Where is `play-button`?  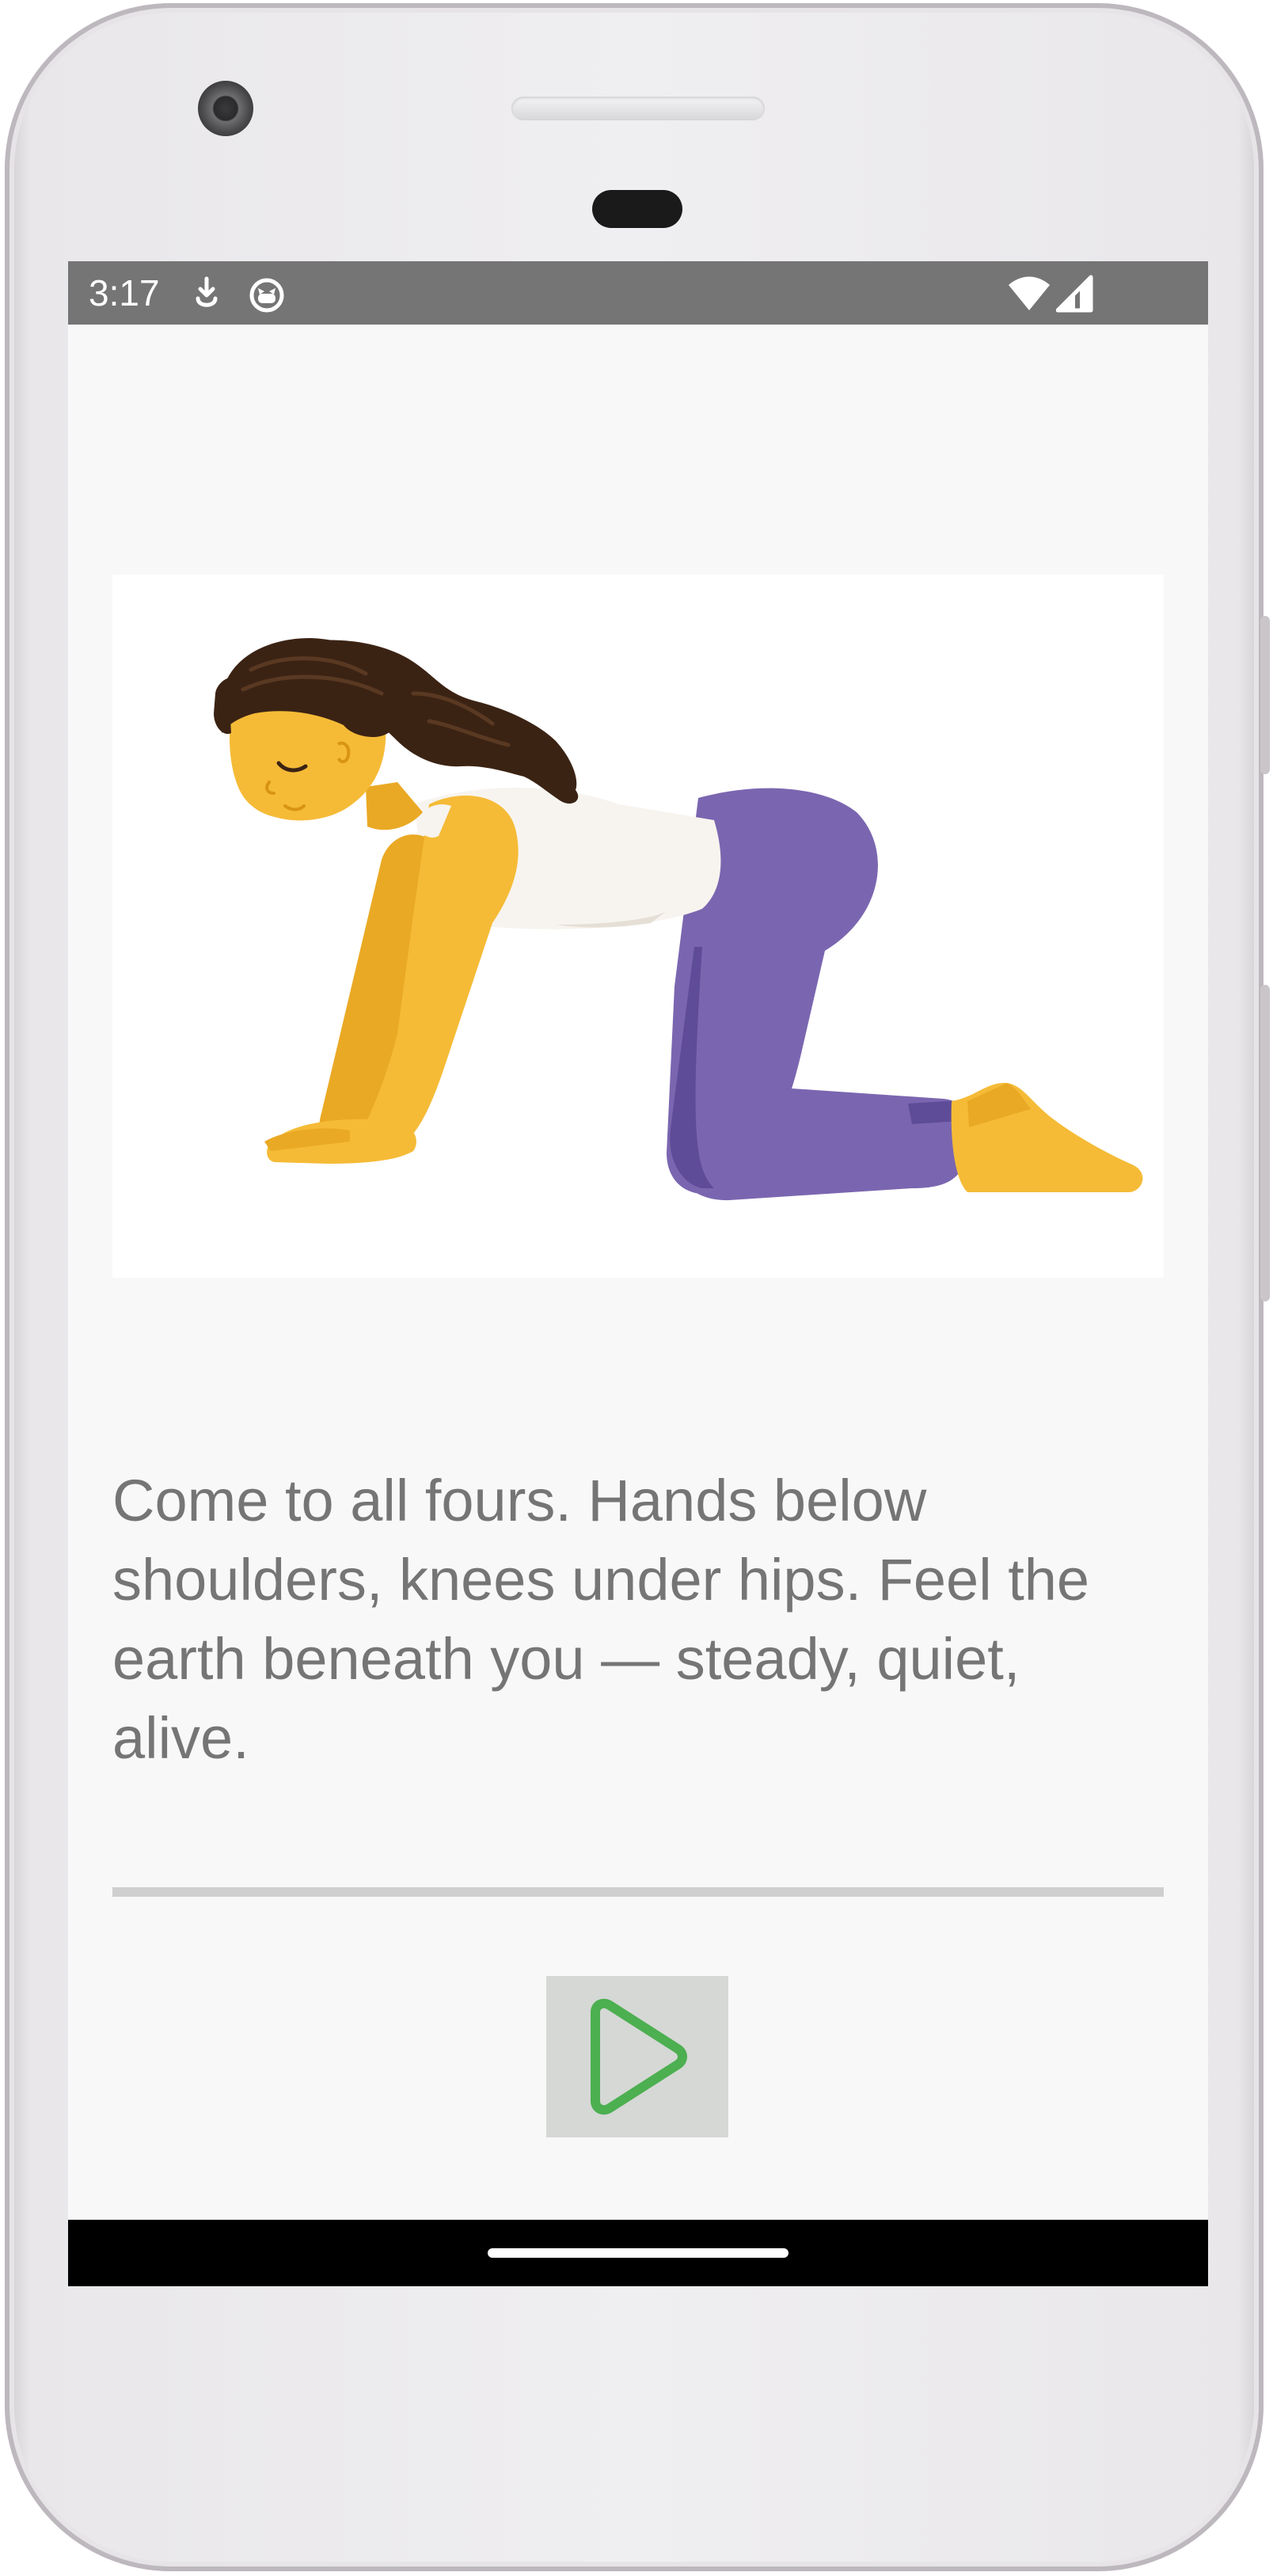 play-button is located at coordinates (637, 2057).